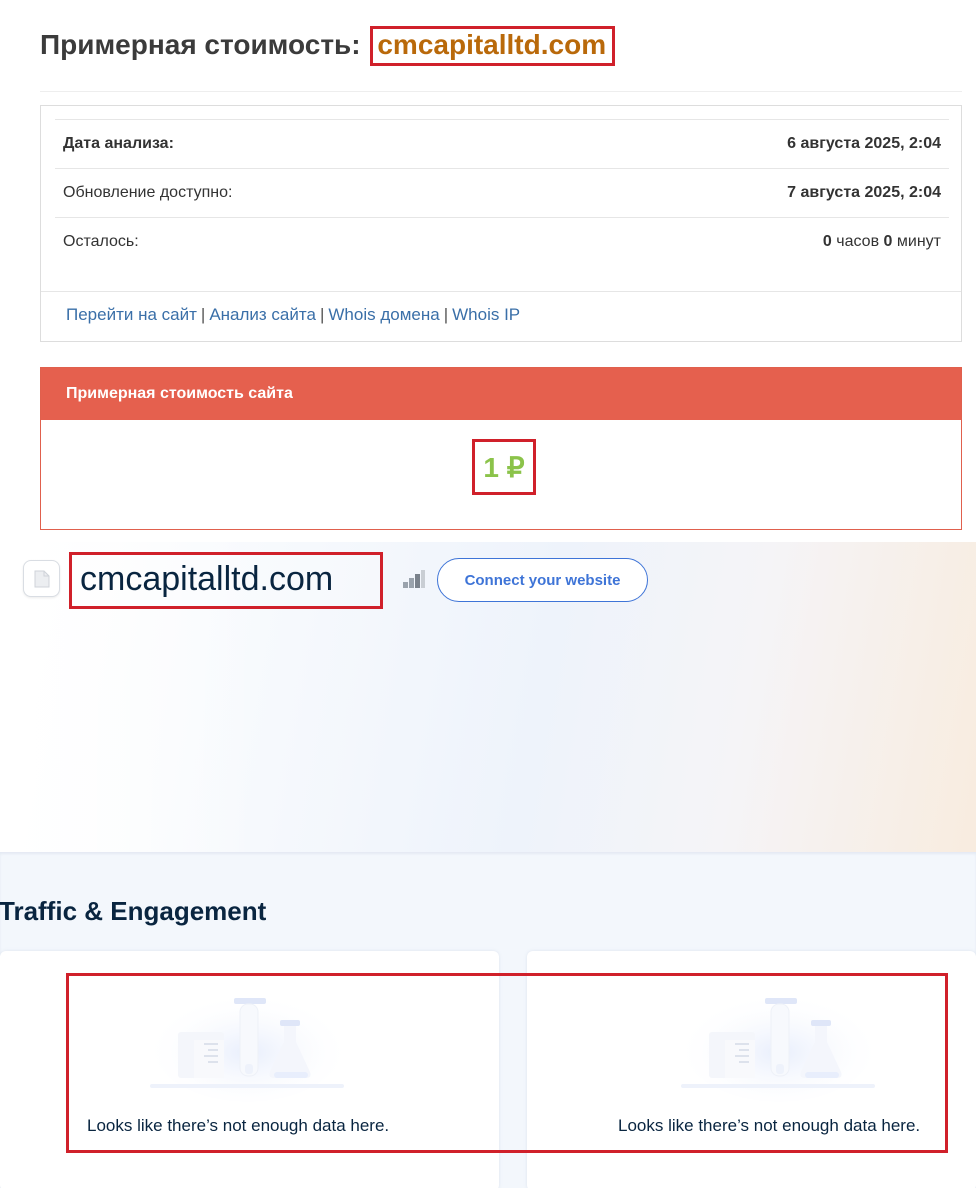 The image size is (976, 1188). Describe the element at coordinates (131, 314) in the screenshot. I see `link-visit-site: Перейти на сайт` at that location.